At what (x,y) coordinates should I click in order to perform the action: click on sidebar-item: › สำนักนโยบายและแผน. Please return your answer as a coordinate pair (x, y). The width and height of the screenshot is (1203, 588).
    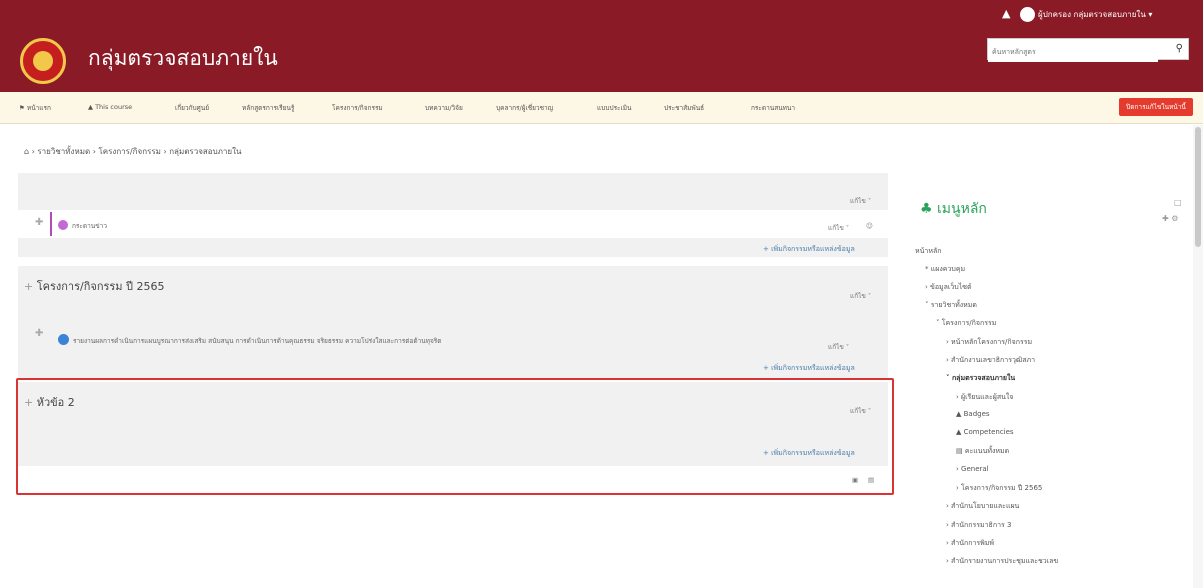
    Looking at the image, I should click on (982, 506).